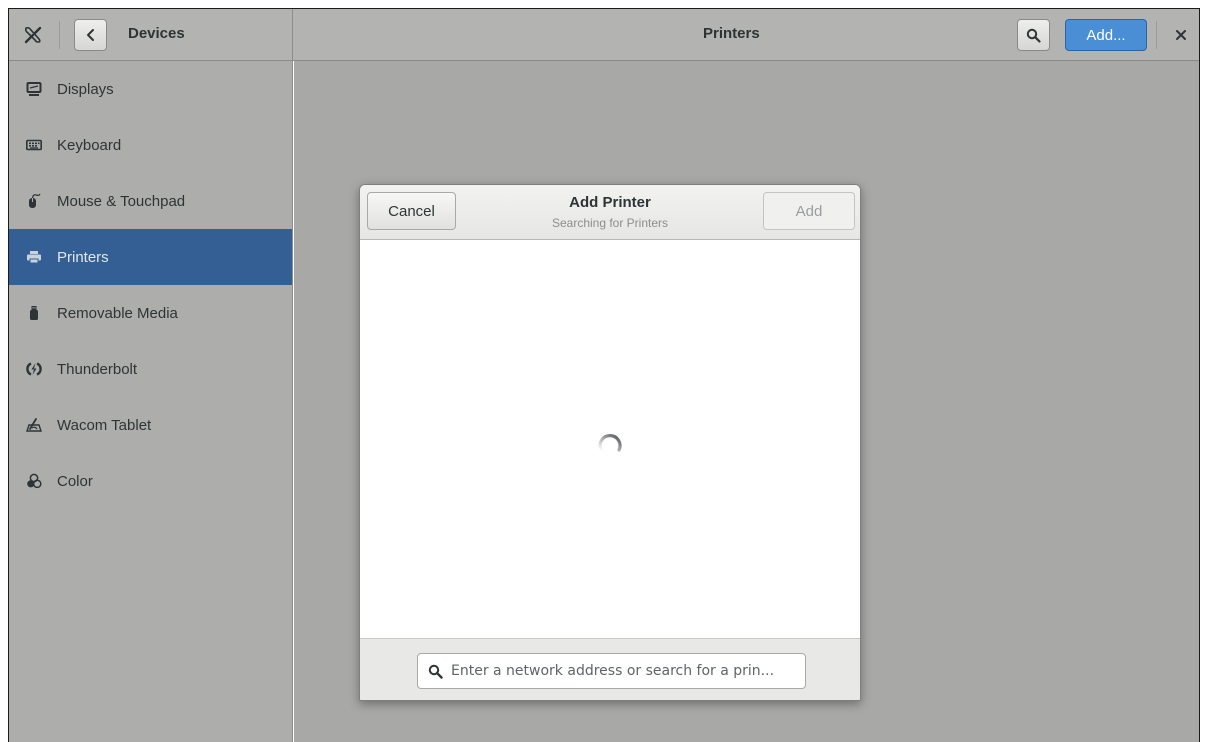 Image resolution: width=1207 pixels, height=742 pixels. I want to click on usb-drive-icon, so click(34, 313).